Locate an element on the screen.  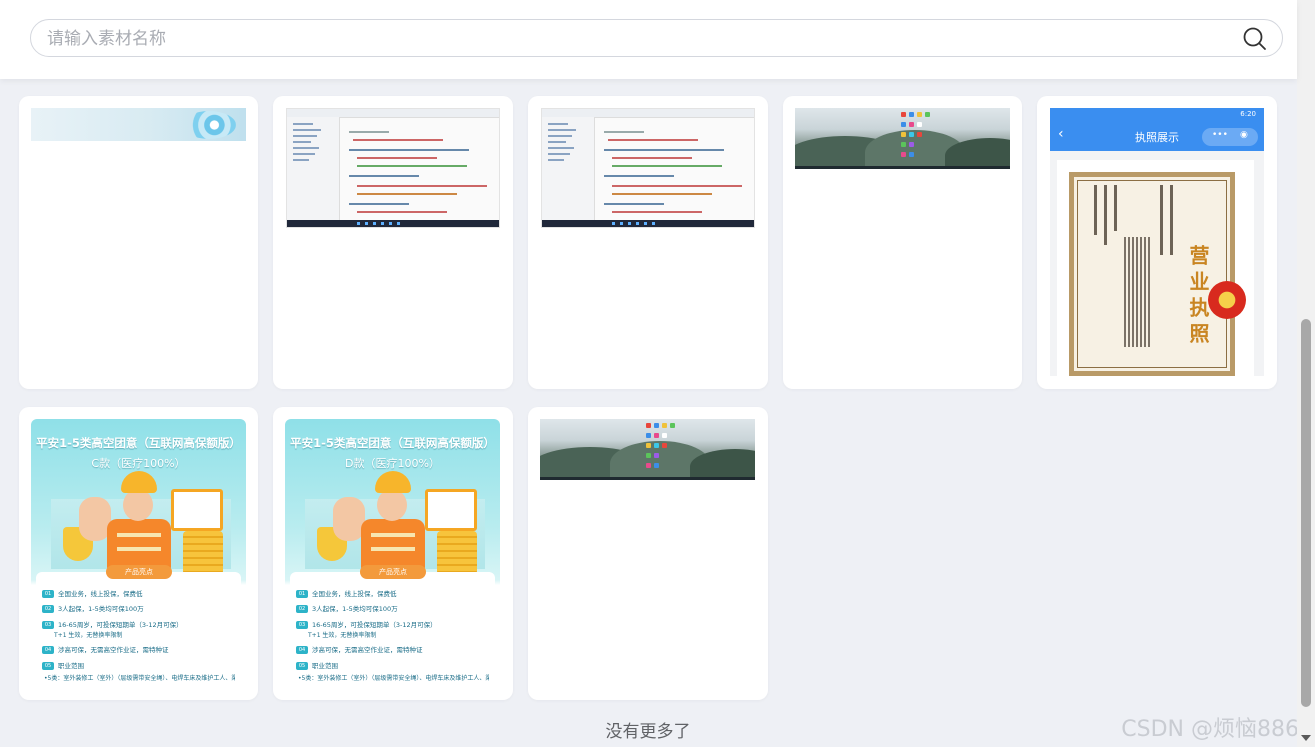
scrollbar is located at coordinates (1306, 373).